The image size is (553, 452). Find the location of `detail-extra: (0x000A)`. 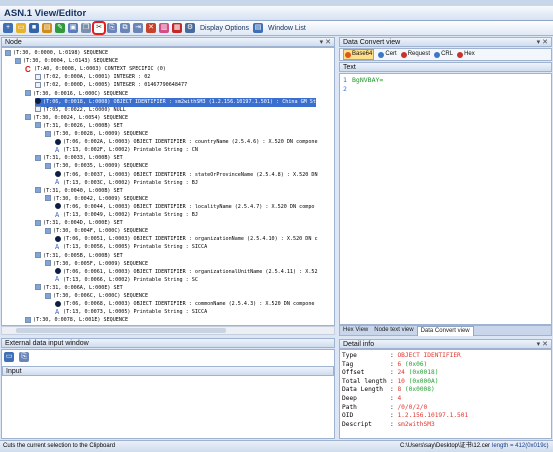

detail-extra: (0x000A) is located at coordinates (421, 381).